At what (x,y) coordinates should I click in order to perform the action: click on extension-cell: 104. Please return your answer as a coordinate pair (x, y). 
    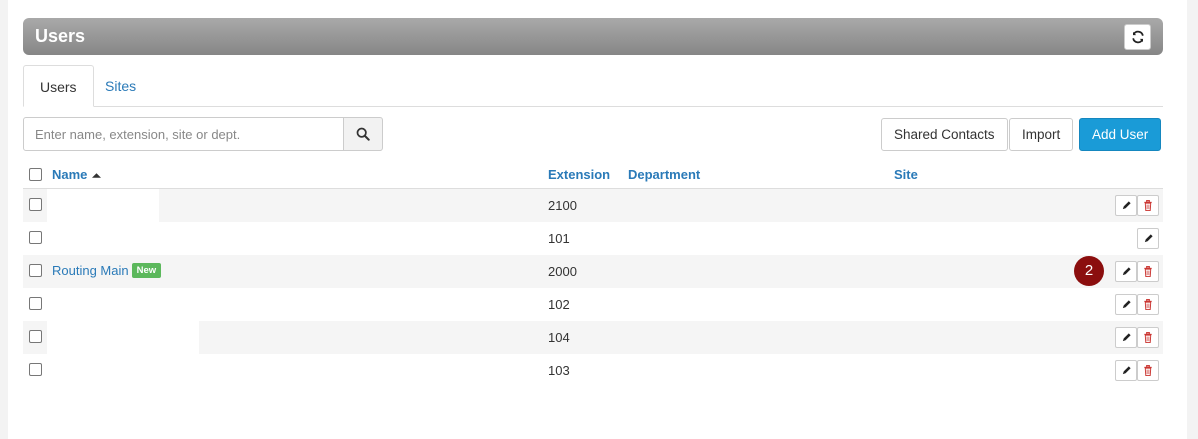
    Looking at the image, I should click on (559, 337).